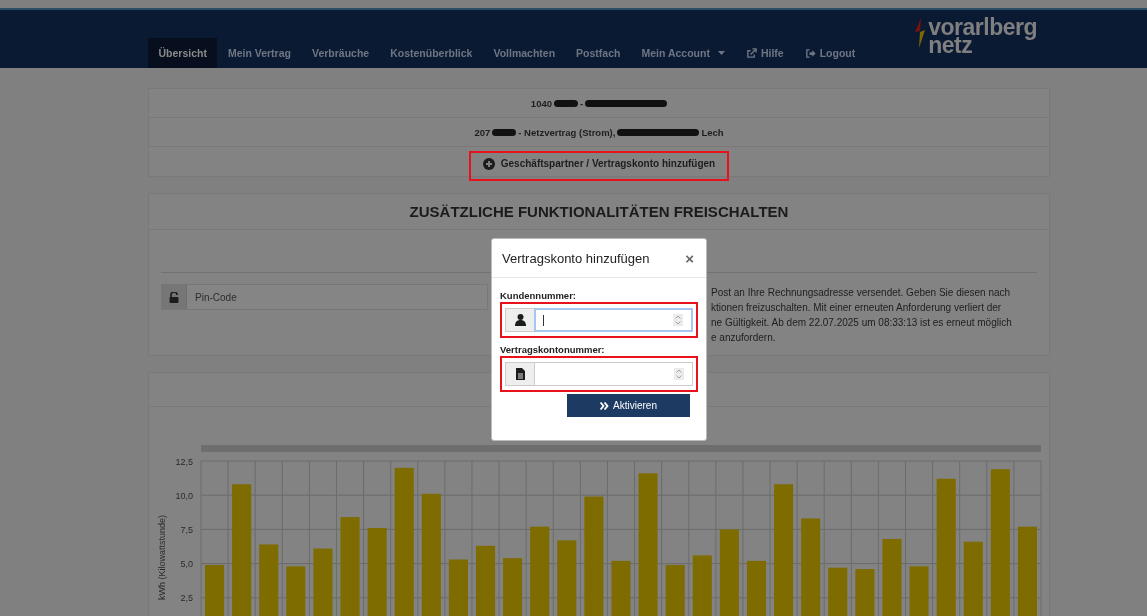 The height and width of the screenshot is (616, 1147). What do you see at coordinates (520, 374) in the screenshot?
I see `document-icon` at bounding box center [520, 374].